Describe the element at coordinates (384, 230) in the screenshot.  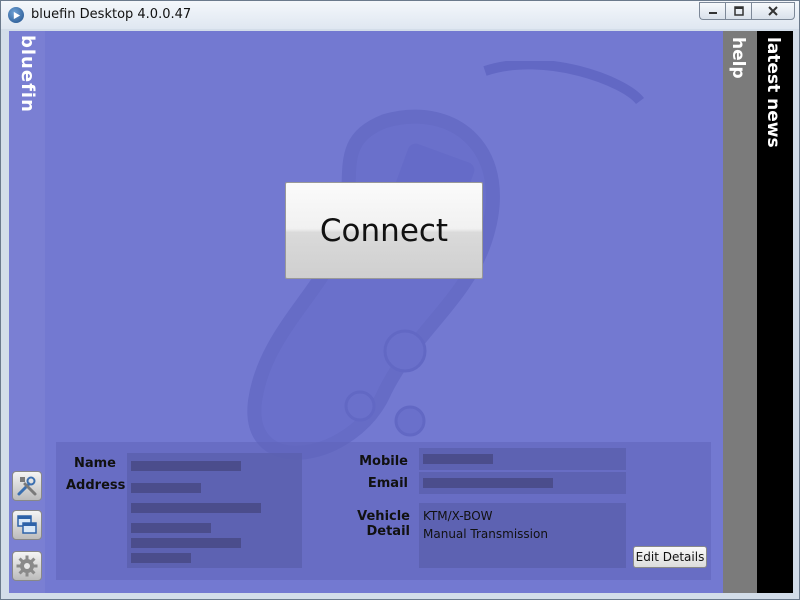
I see `connect-button: Connect` at that location.